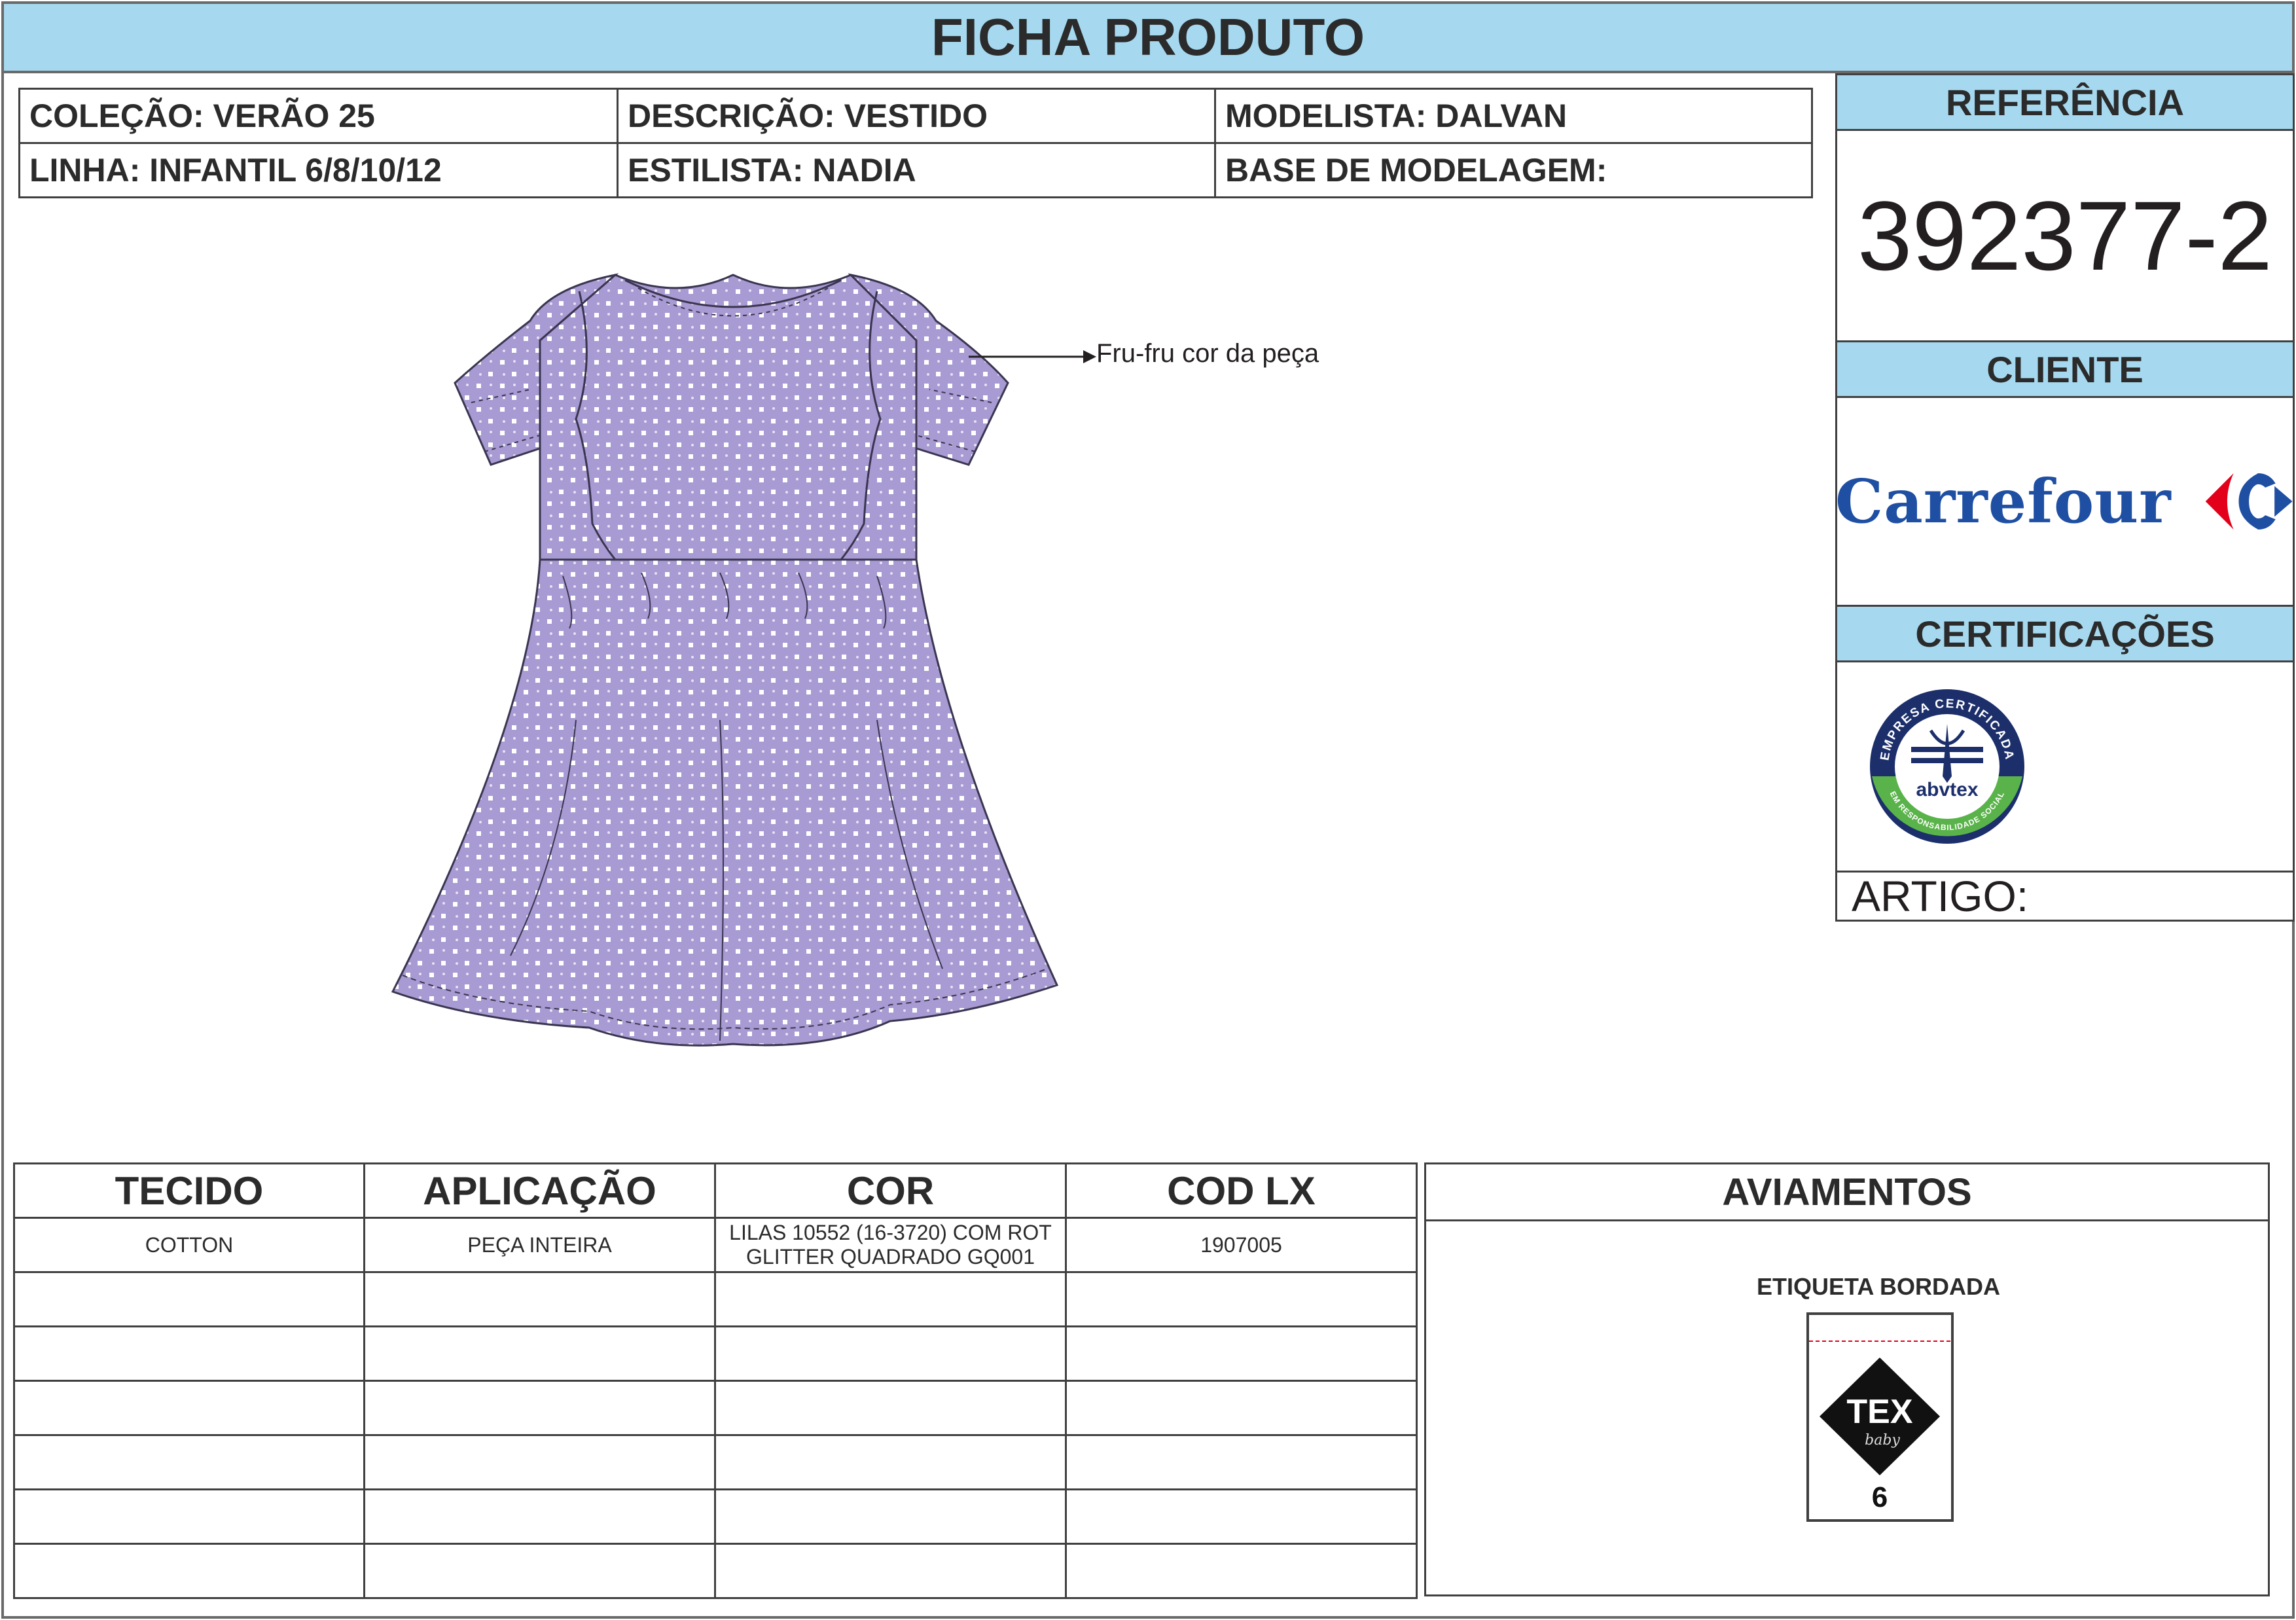 This screenshot has width=2296, height=1620. I want to click on label-size: 6, so click(1880, 1497).